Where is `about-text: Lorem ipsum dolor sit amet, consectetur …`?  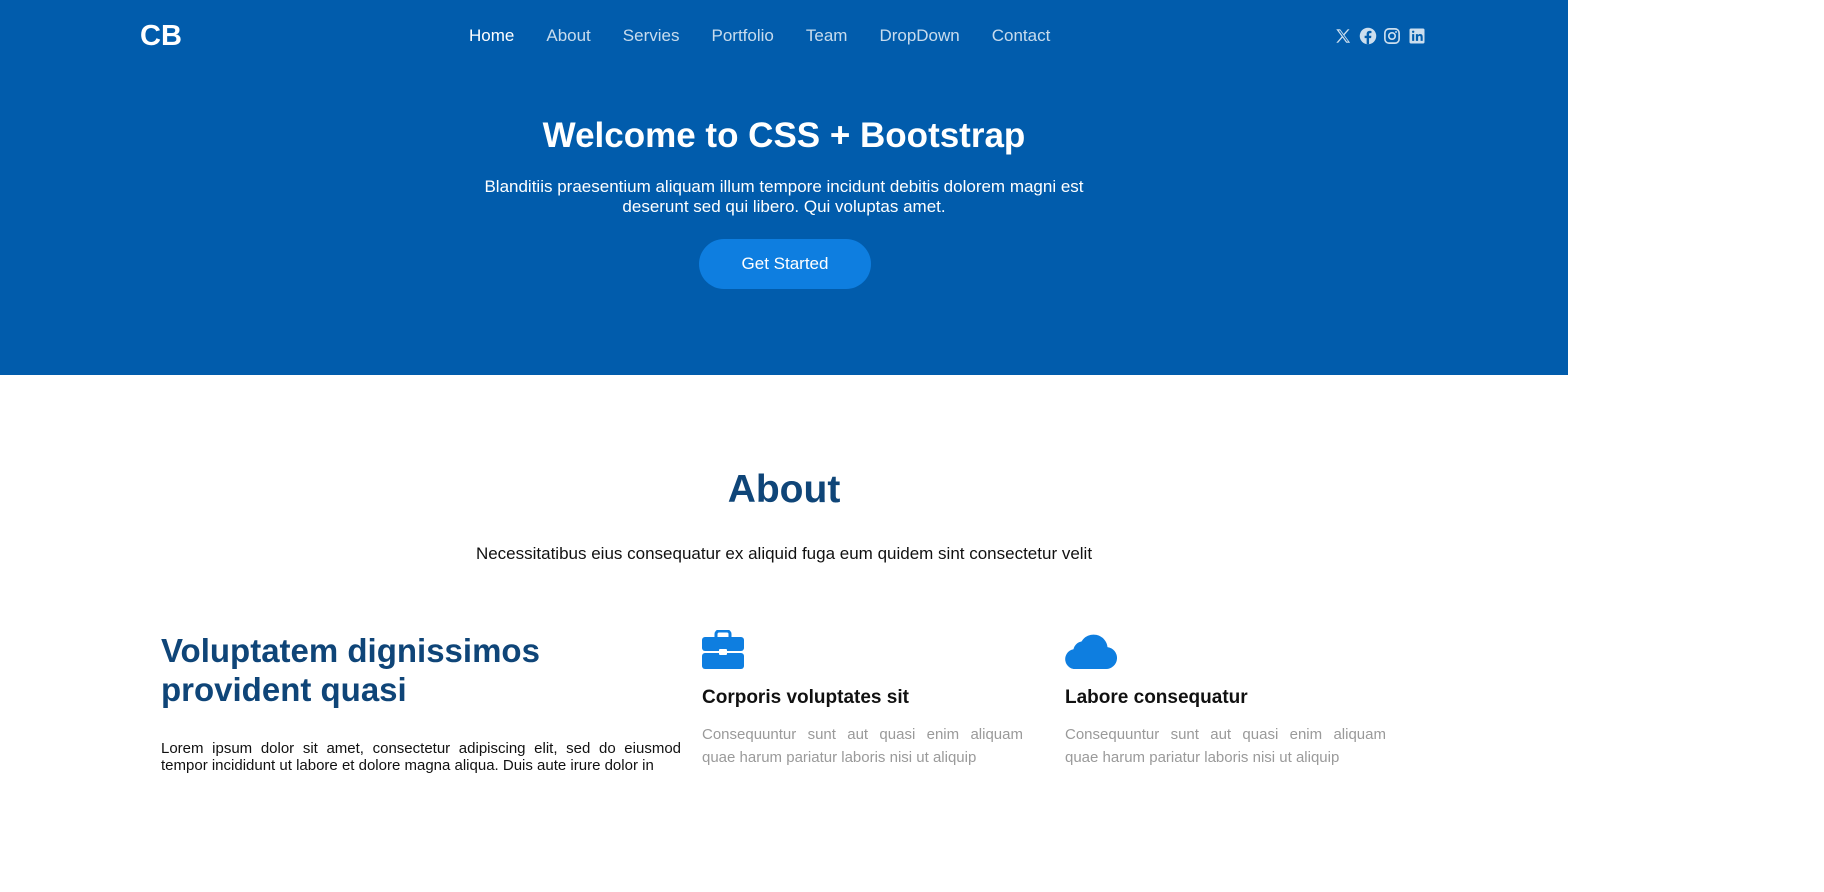 about-text: Lorem ipsum dolor sit amet, consectetur … is located at coordinates (421, 757).